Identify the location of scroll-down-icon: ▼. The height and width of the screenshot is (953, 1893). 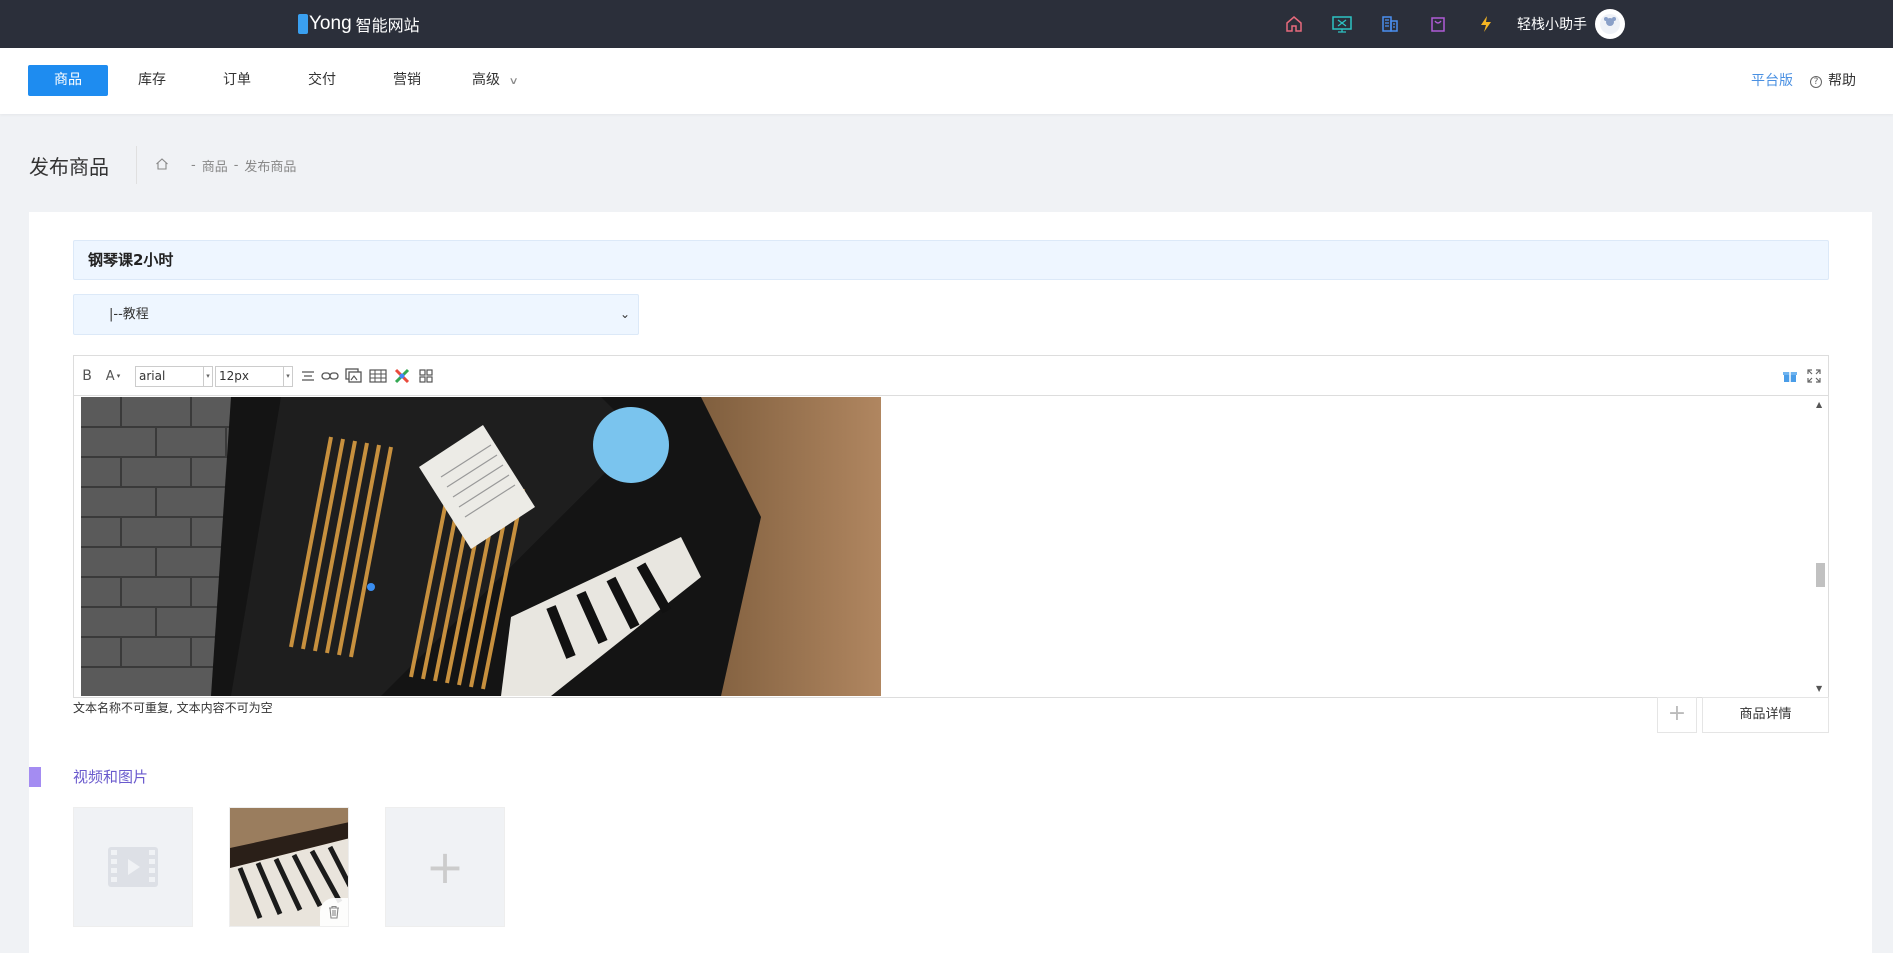
(1819, 688).